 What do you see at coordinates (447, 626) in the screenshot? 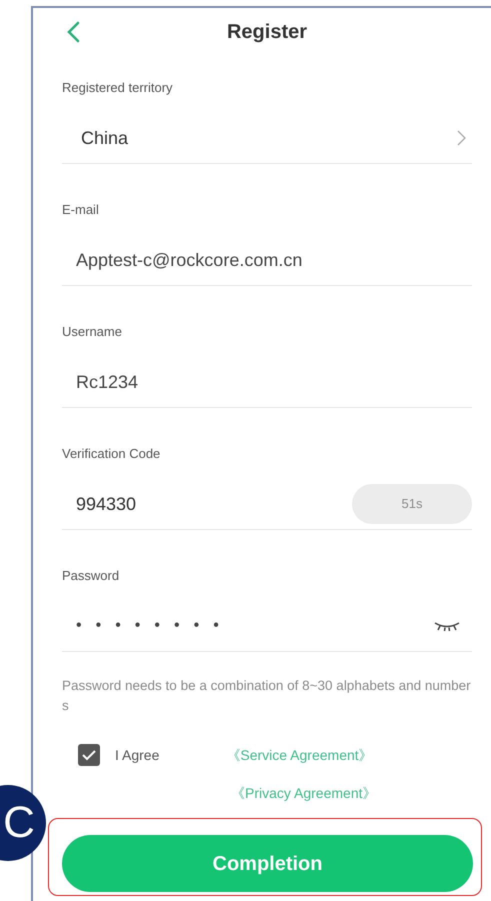
I see `closed-eye-icon` at bounding box center [447, 626].